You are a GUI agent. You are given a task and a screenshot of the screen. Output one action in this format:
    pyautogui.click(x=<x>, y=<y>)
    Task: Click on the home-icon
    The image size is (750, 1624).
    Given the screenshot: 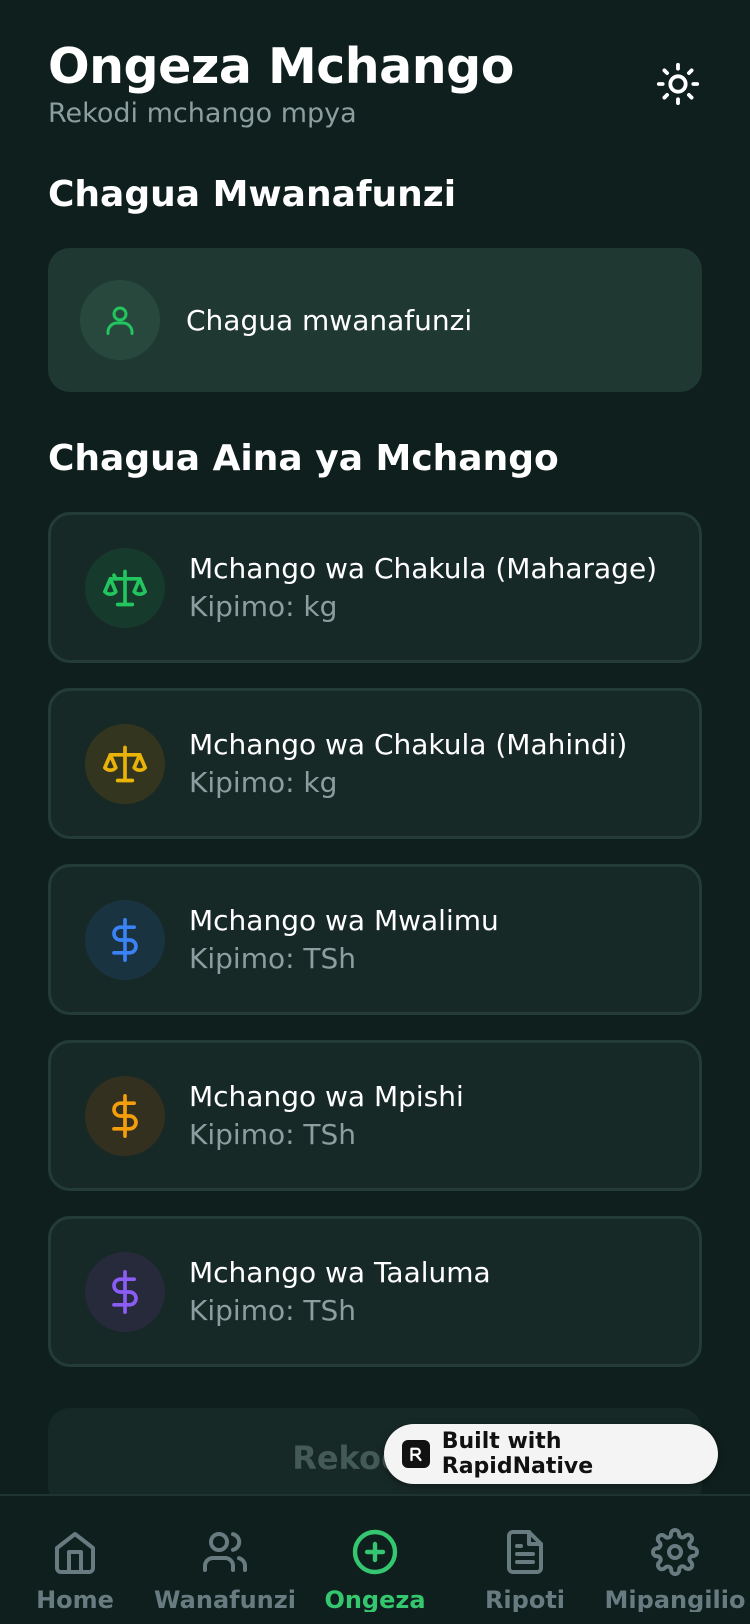 What is the action you would take?
    pyautogui.click(x=75, y=1553)
    